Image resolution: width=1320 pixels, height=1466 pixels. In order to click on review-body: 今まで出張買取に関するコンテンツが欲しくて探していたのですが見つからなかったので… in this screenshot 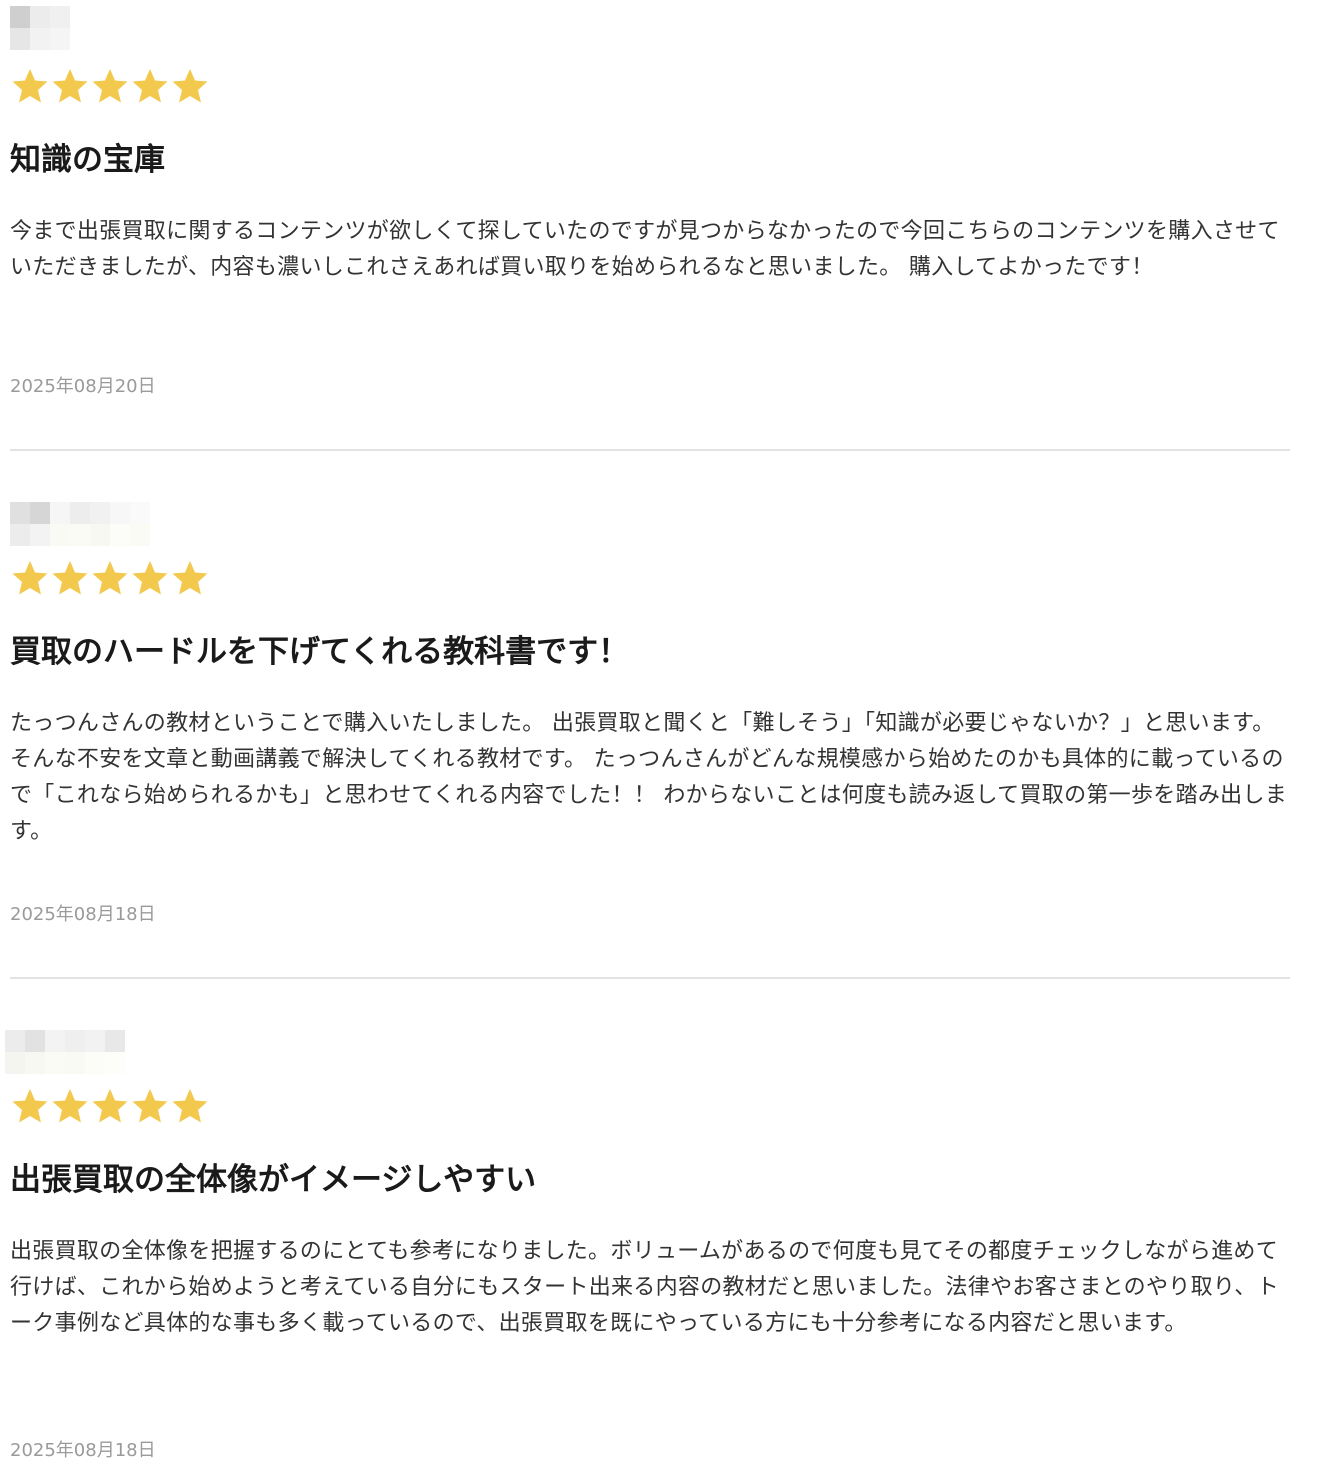, I will do `click(645, 249)`.